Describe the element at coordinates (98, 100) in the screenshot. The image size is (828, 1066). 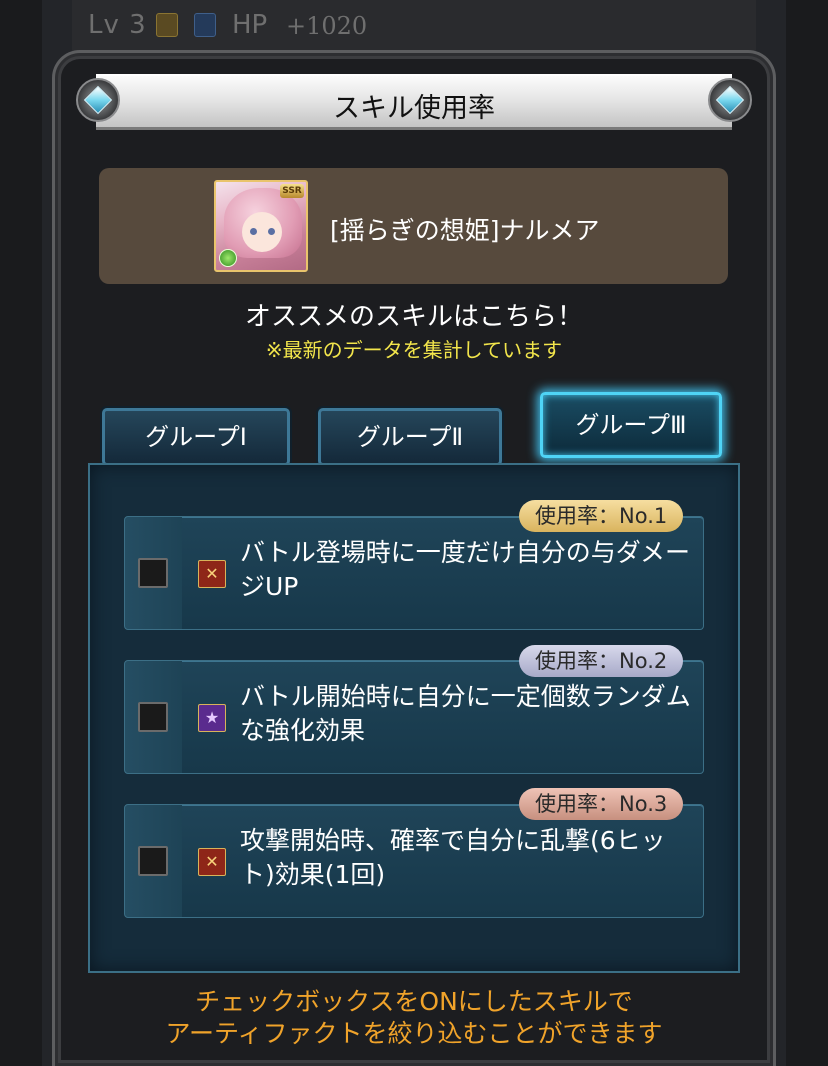
I see `left-gem-ornament-icon` at that location.